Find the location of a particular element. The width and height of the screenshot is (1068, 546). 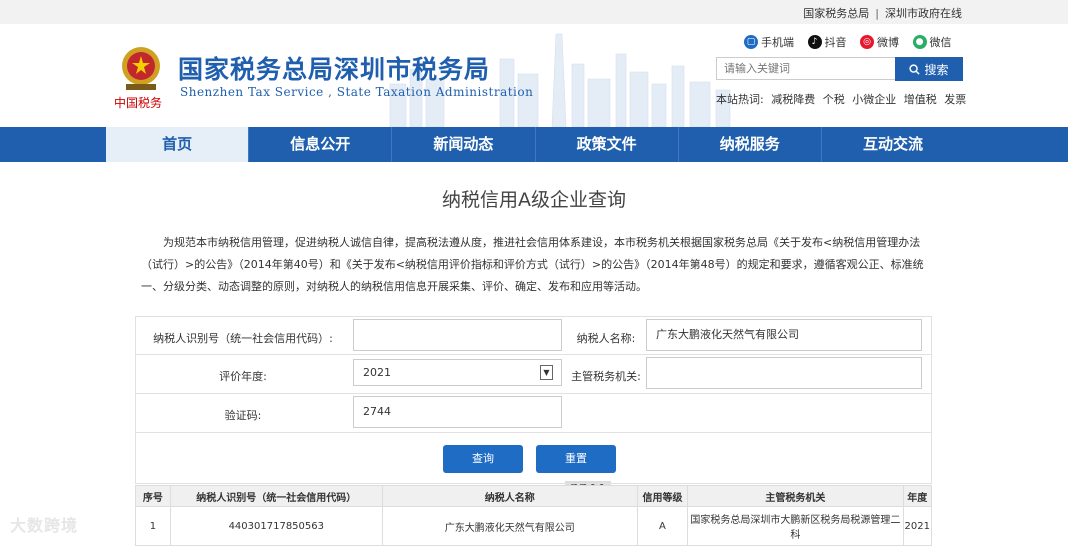

authority-label: 主管税务机关: is located at coordinates (606, 376).